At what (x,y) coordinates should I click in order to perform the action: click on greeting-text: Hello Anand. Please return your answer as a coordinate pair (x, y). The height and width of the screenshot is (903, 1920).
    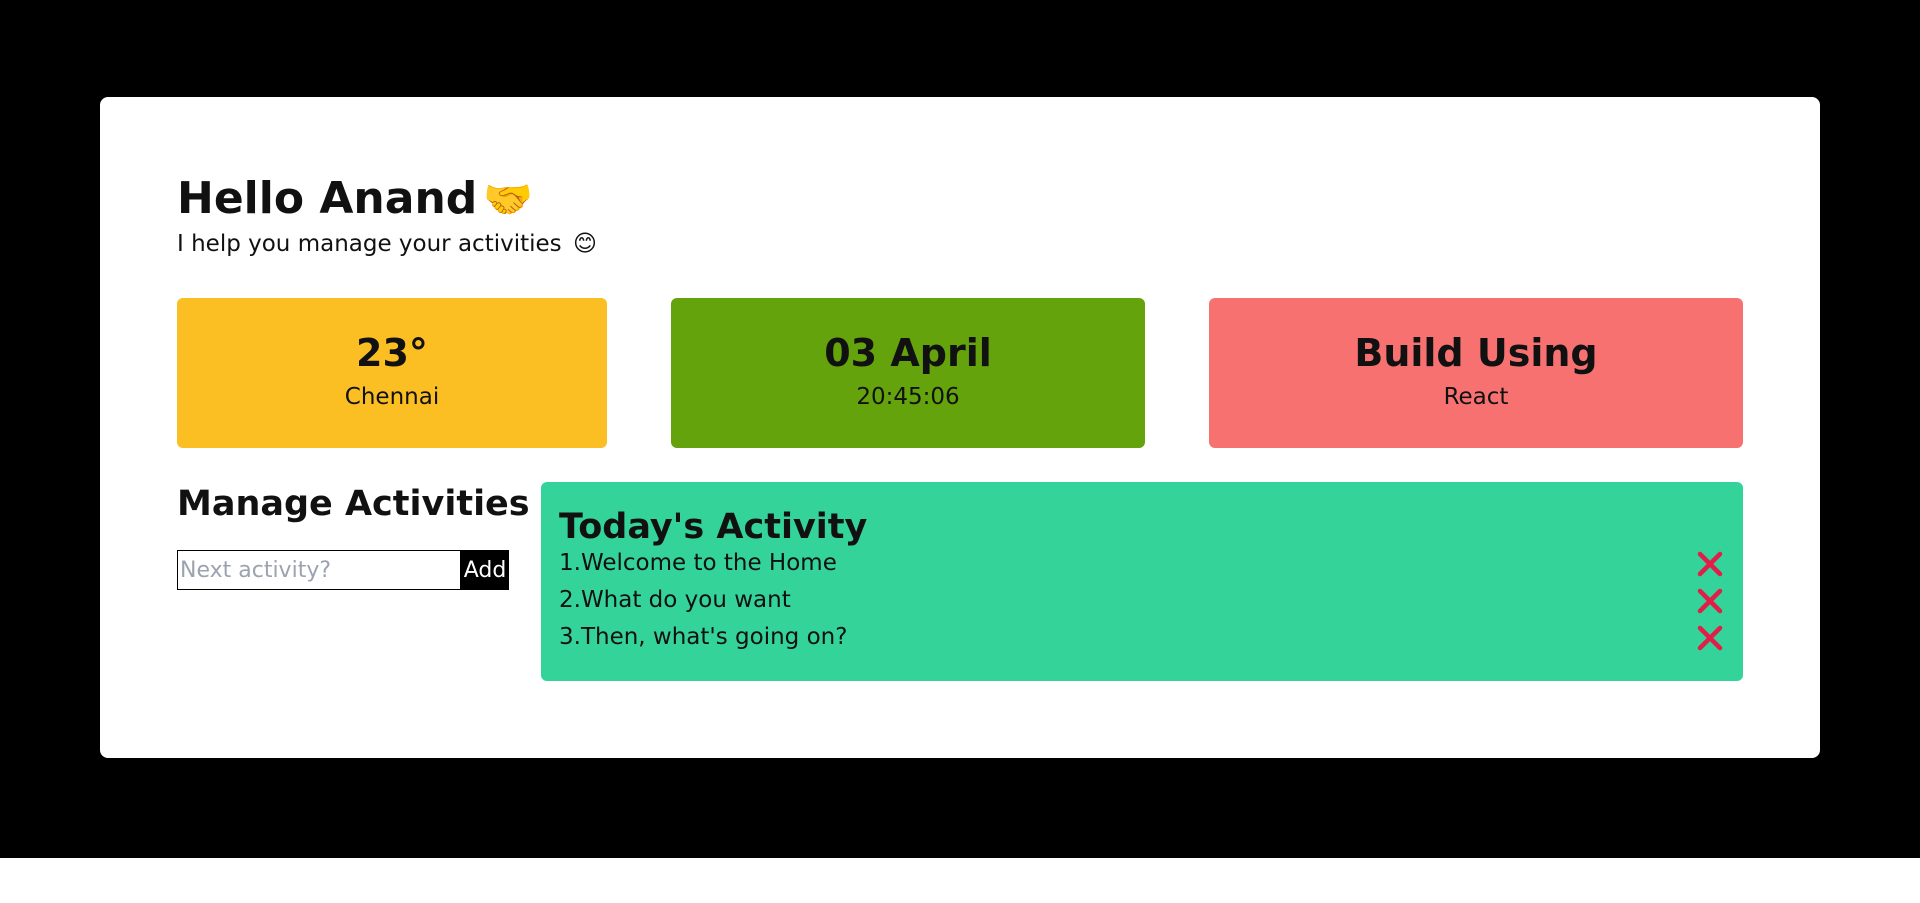
    Looking at the image, I should click on (327, 198).